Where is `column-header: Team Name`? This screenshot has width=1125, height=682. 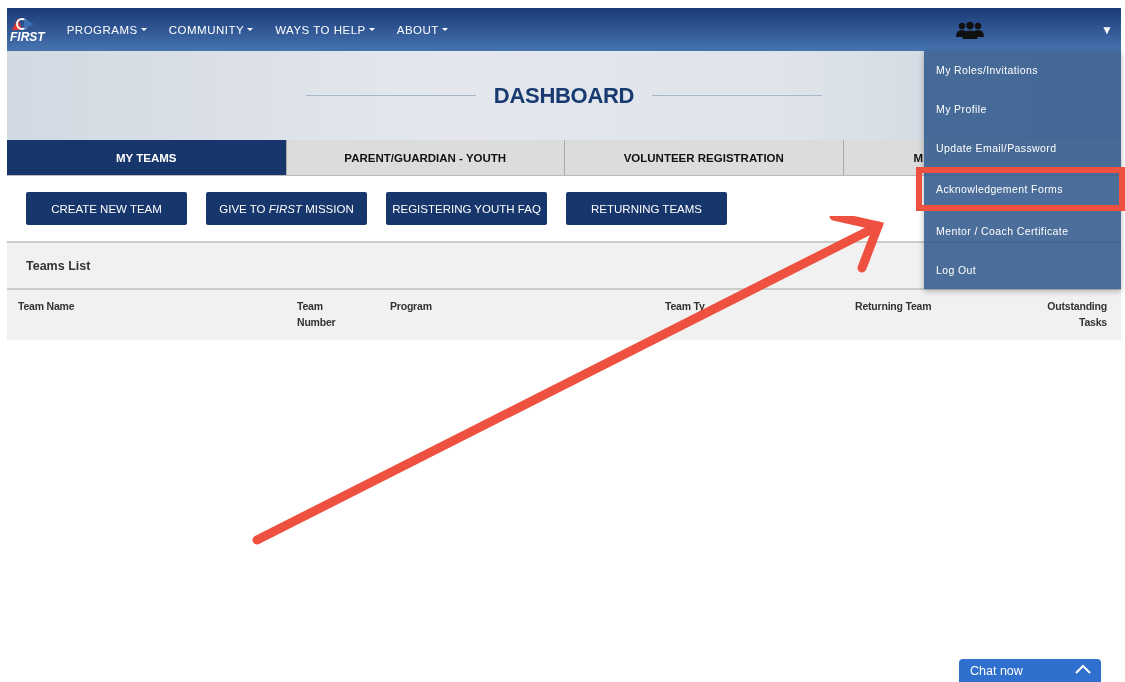
column-header: Team Name is located at coordinates (47, 306).